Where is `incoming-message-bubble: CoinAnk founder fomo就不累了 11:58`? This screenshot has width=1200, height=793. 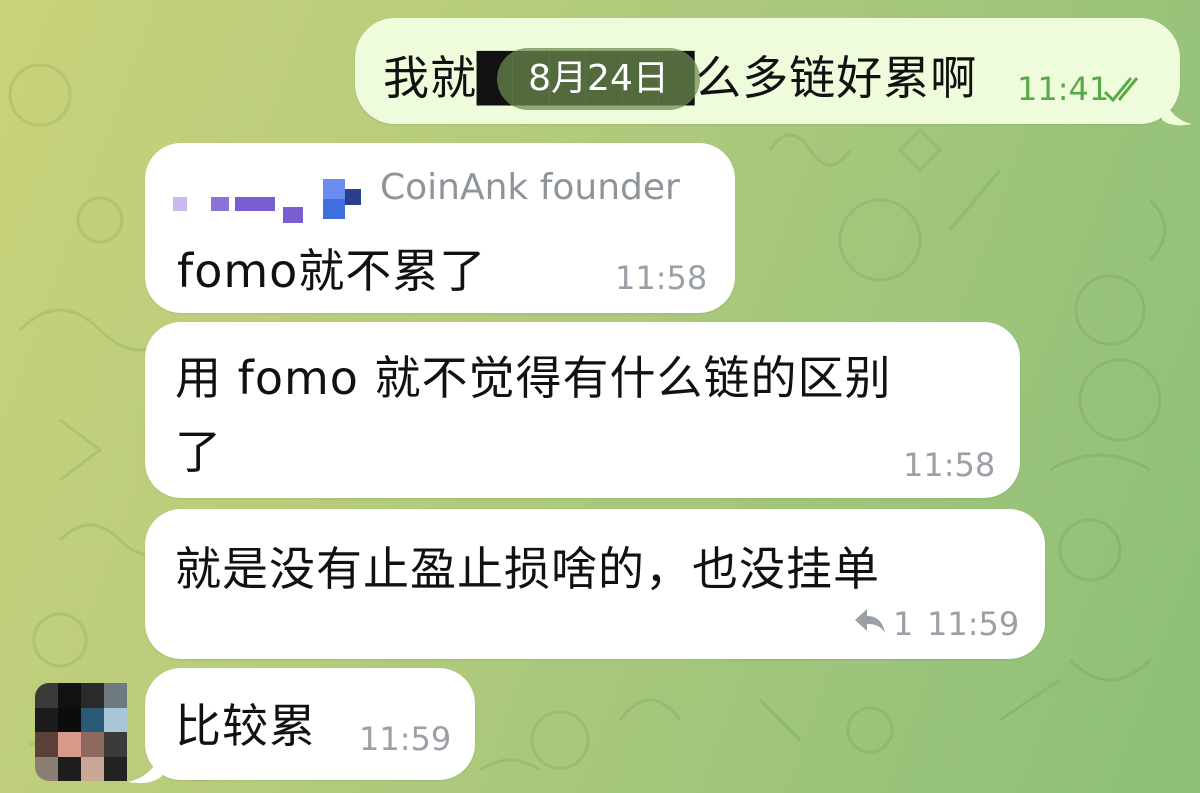 incoming-message-bubble: CoinAnk founder fomo就不累了 11:58 is located at coordinates (440, 228).